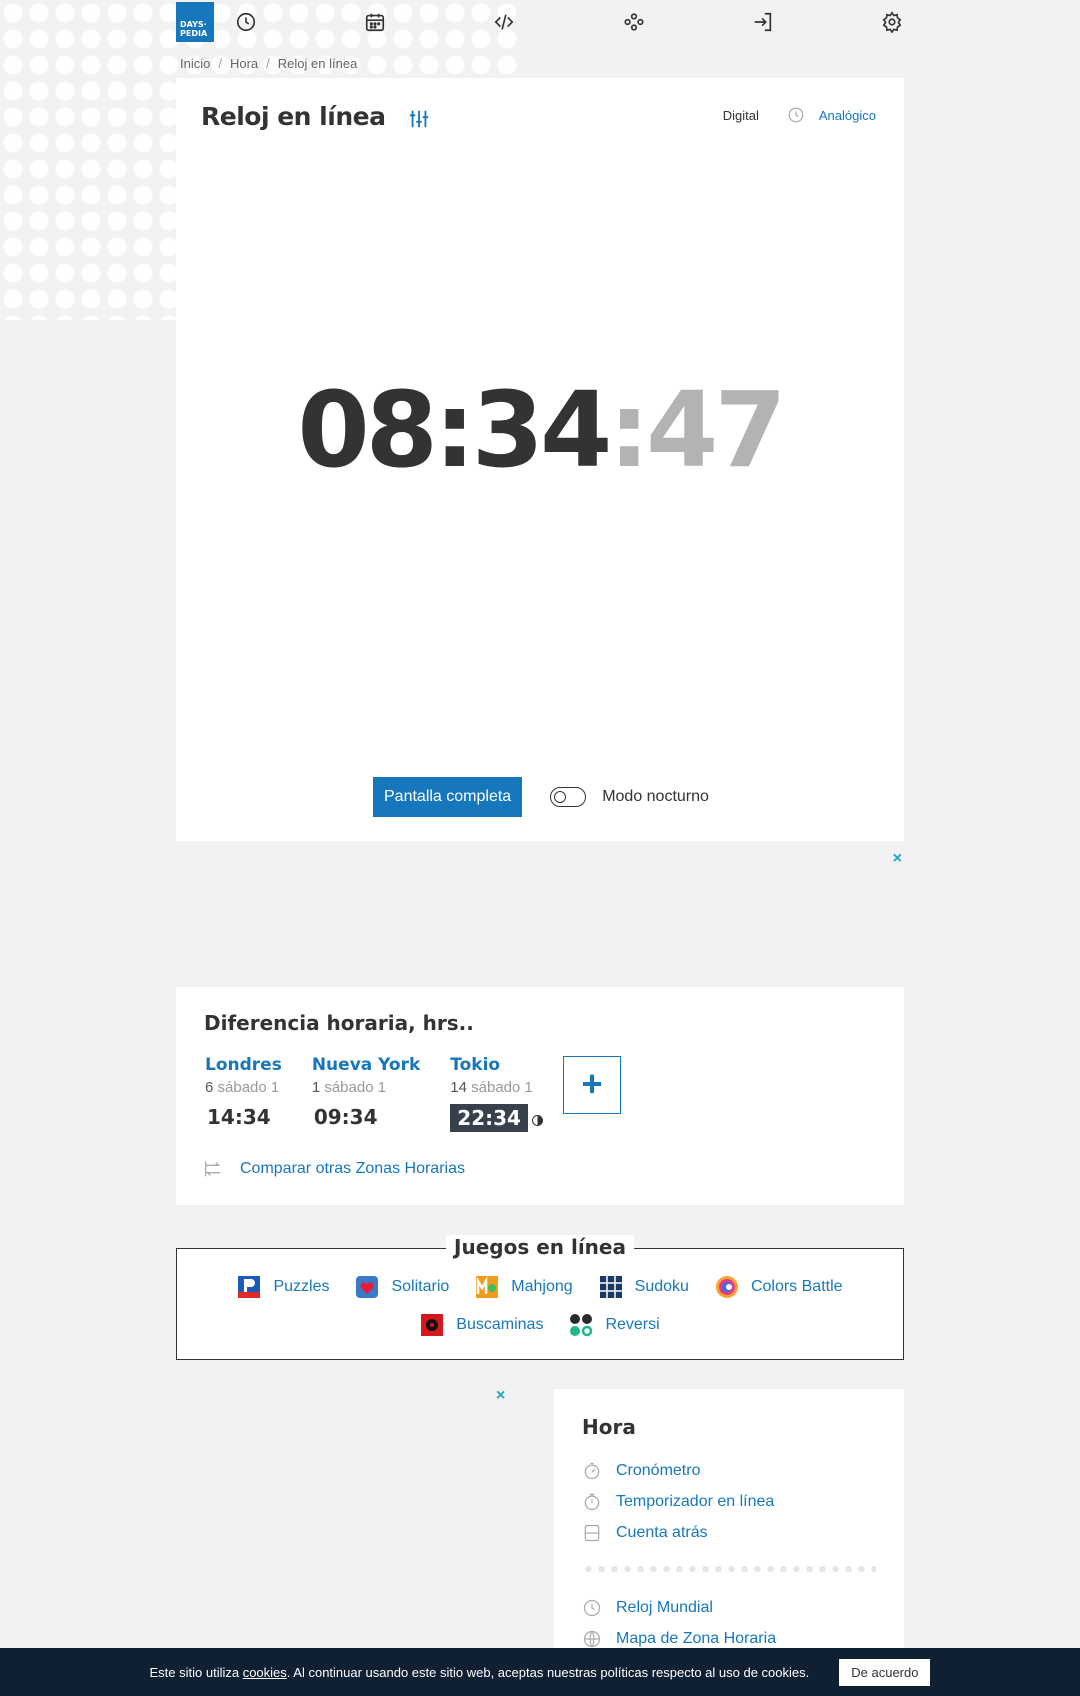 This screenshot has width=1080, height=1696. Describe the element at coordinates (195, 22) in the screenshot. I see `dayspedia-logo: DAYS· PEDIA` at that location.